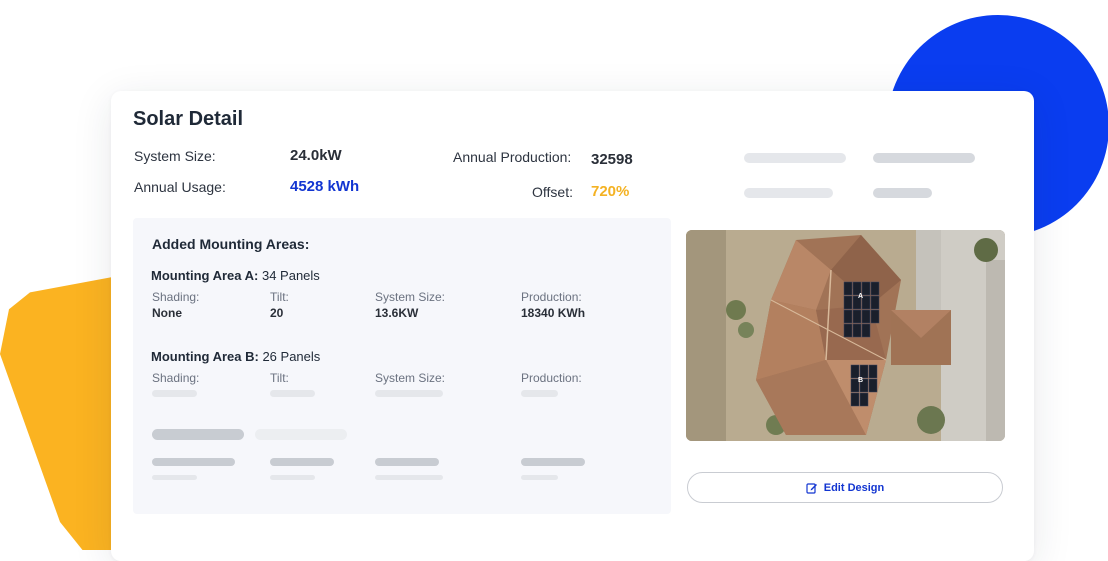 This screenshot has height=561, width=1108. I want to click on area-a-shading-value: None, so click(167, 313).